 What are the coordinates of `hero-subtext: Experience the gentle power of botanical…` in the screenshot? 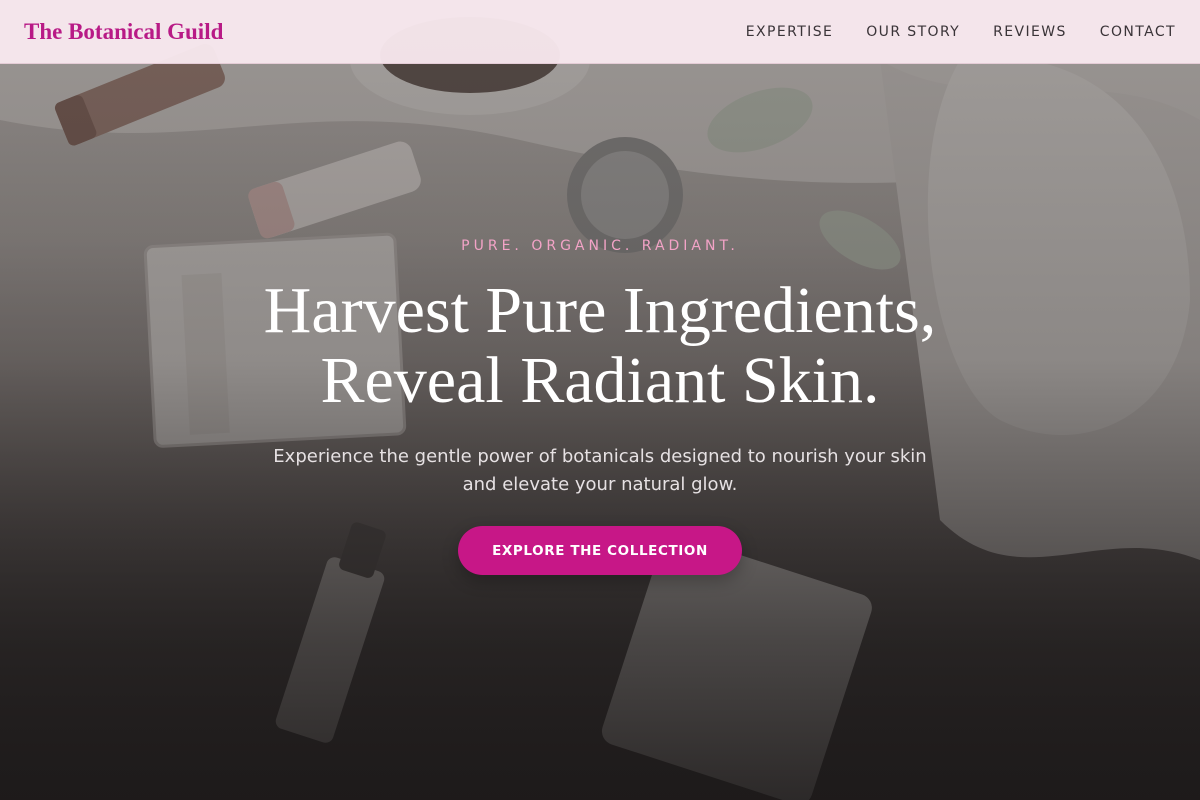 It's located at (600, 470).